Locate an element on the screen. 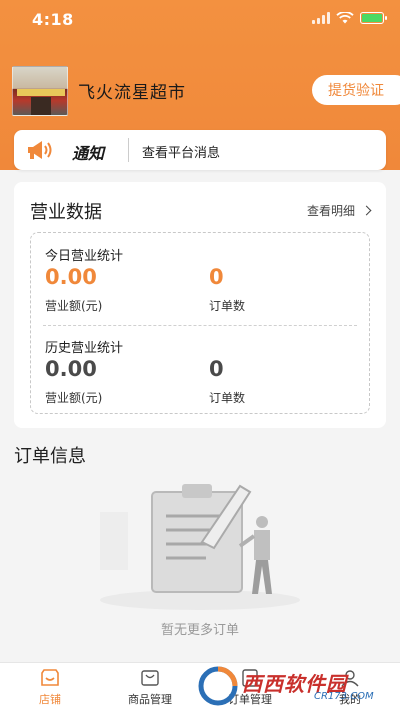 The height and width of the screenshot is (710, 400). battery-icon is located at coordinates (373, 18).